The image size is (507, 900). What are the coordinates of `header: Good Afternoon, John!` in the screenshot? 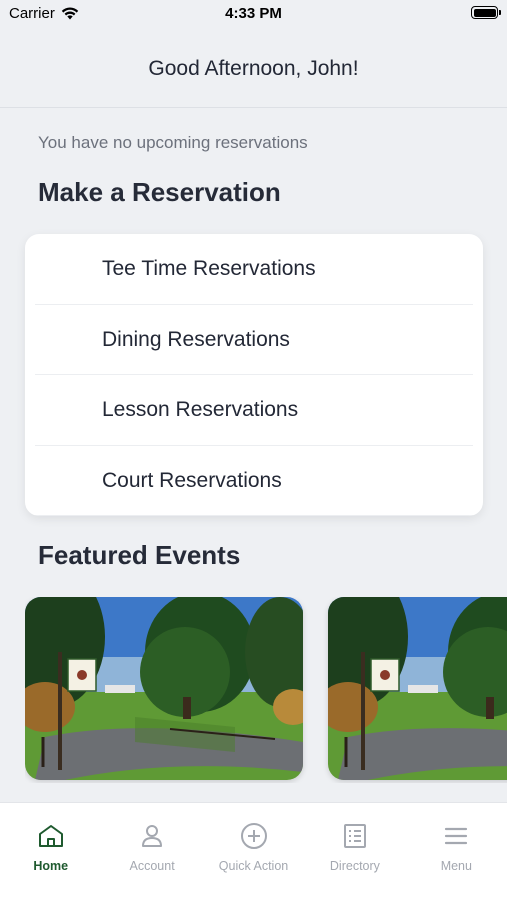 It's located at (253, 69).